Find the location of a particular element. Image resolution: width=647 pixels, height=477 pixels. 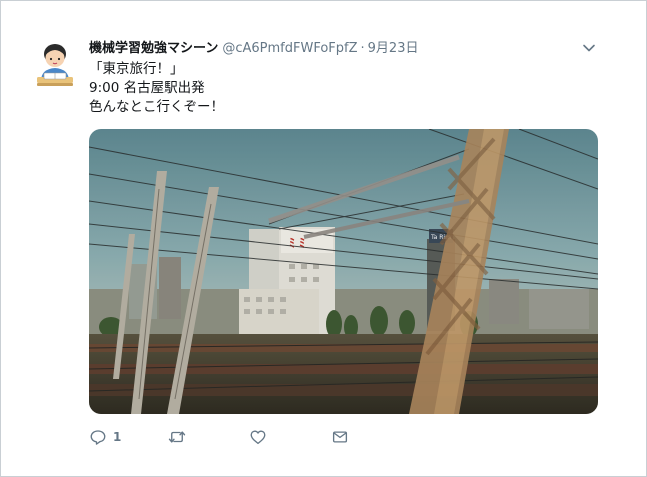

tweet-line: 9:00 名古屋駅出発 is located at coordinates (147, 88).